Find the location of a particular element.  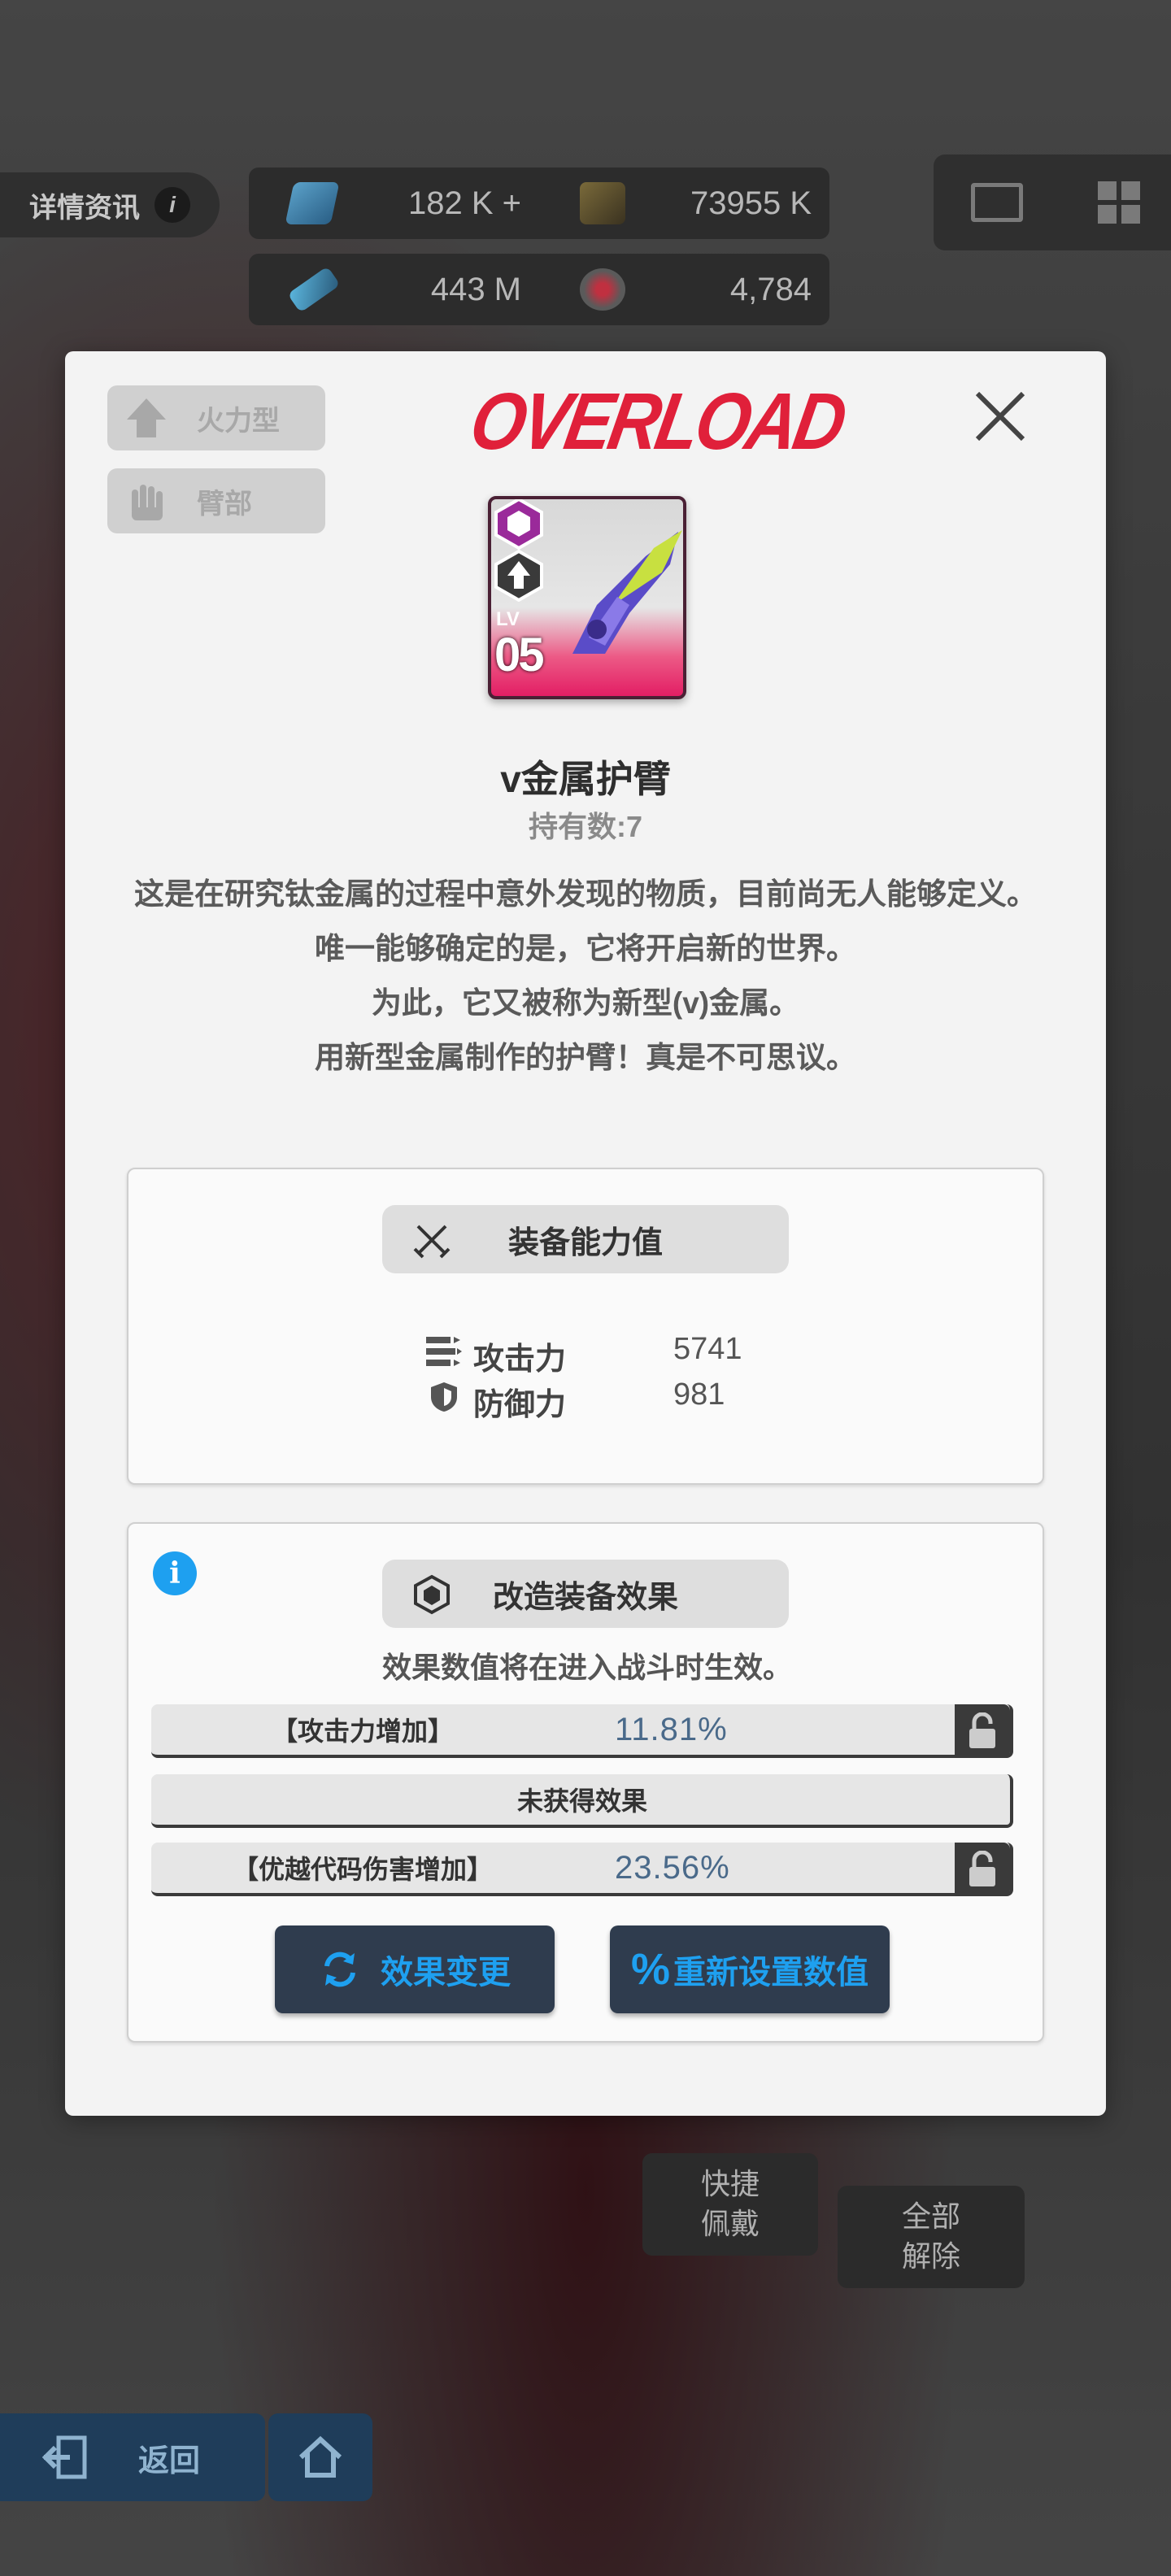

stats-panel-title: 装备能力值 is located at coordinates (585, 1239).